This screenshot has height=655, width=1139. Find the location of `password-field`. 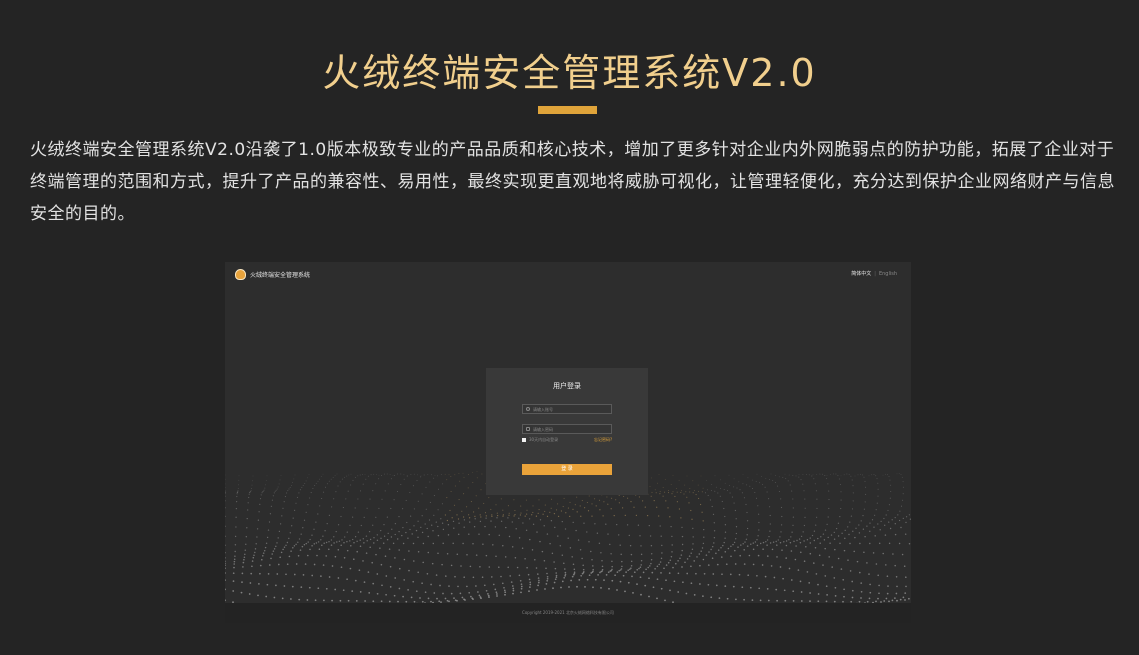

password-field is located at coordinates (567, 429).